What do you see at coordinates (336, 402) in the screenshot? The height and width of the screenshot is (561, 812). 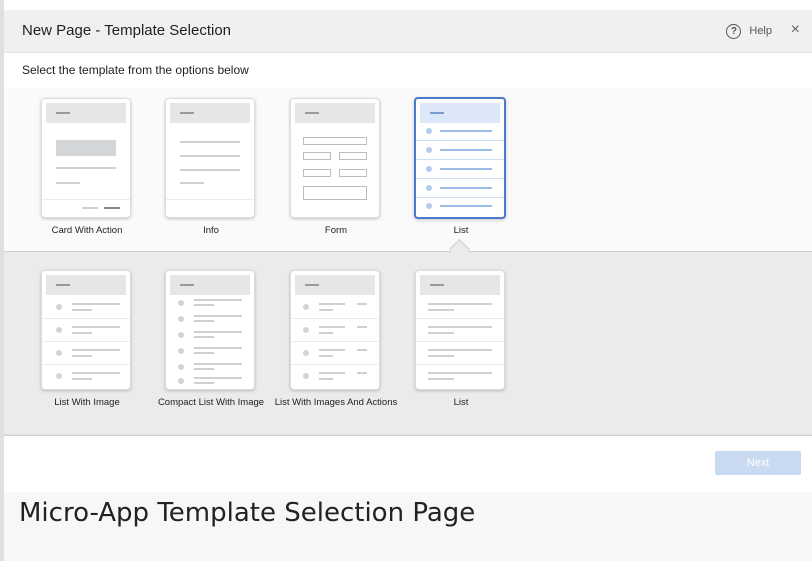 I see `template-label: List With Images And Actions` at bounding box center [336, 402].